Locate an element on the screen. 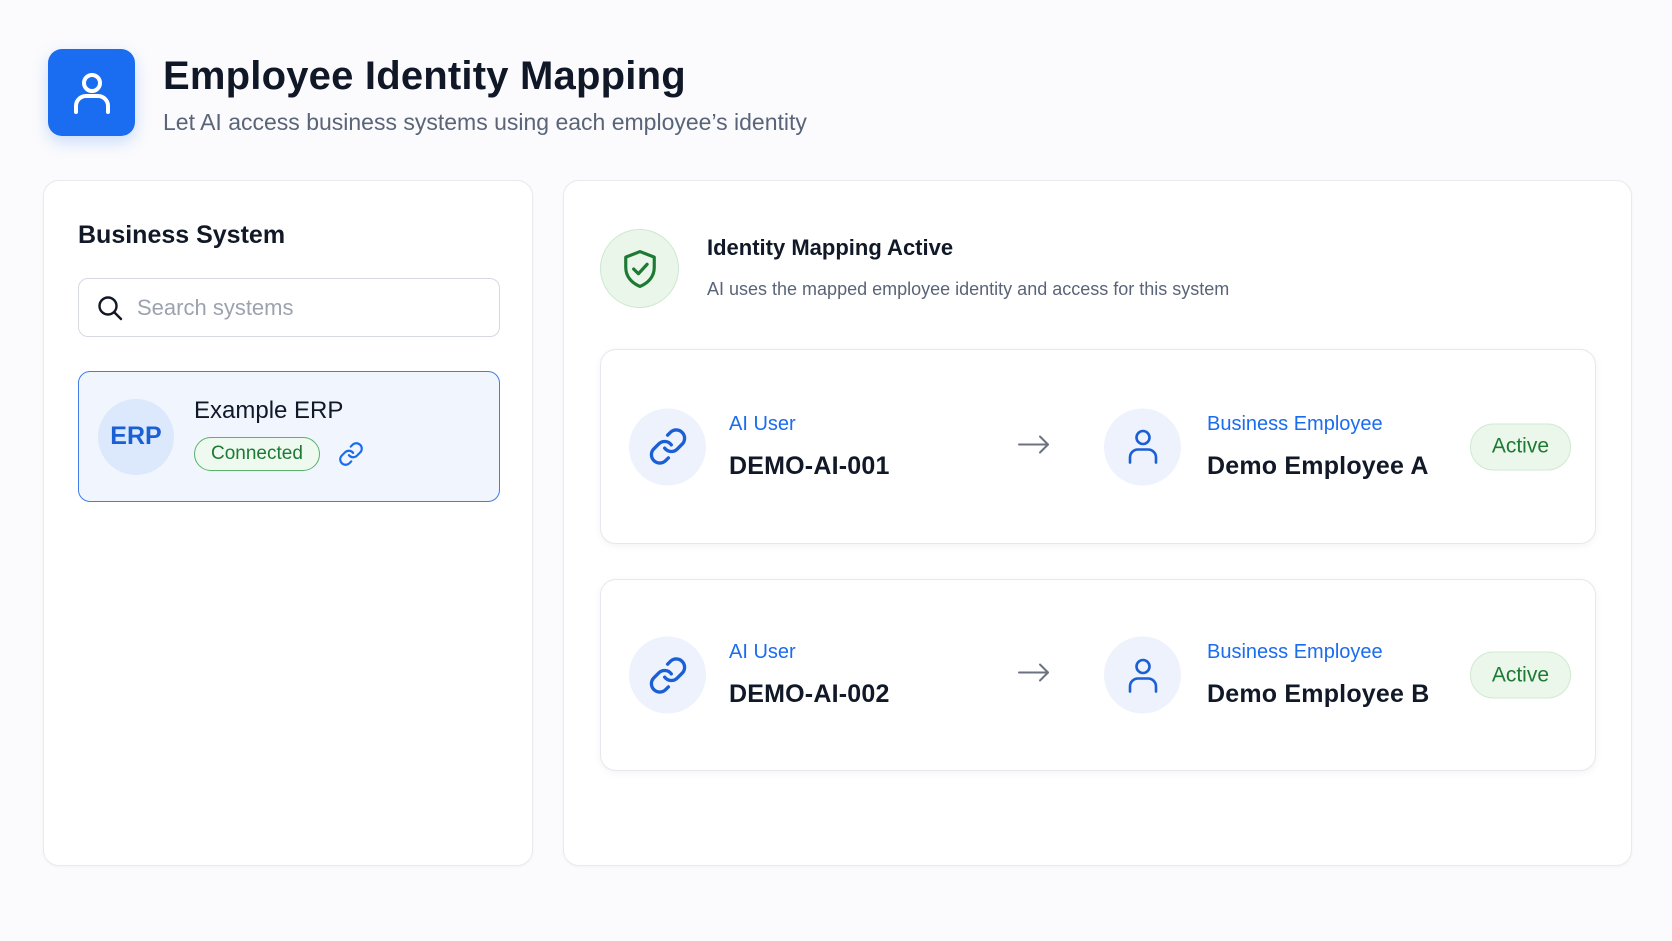 This screenshot has height=941, width=1672. page-title: Employee Identity Mapping is located at coordinates (424, 76).